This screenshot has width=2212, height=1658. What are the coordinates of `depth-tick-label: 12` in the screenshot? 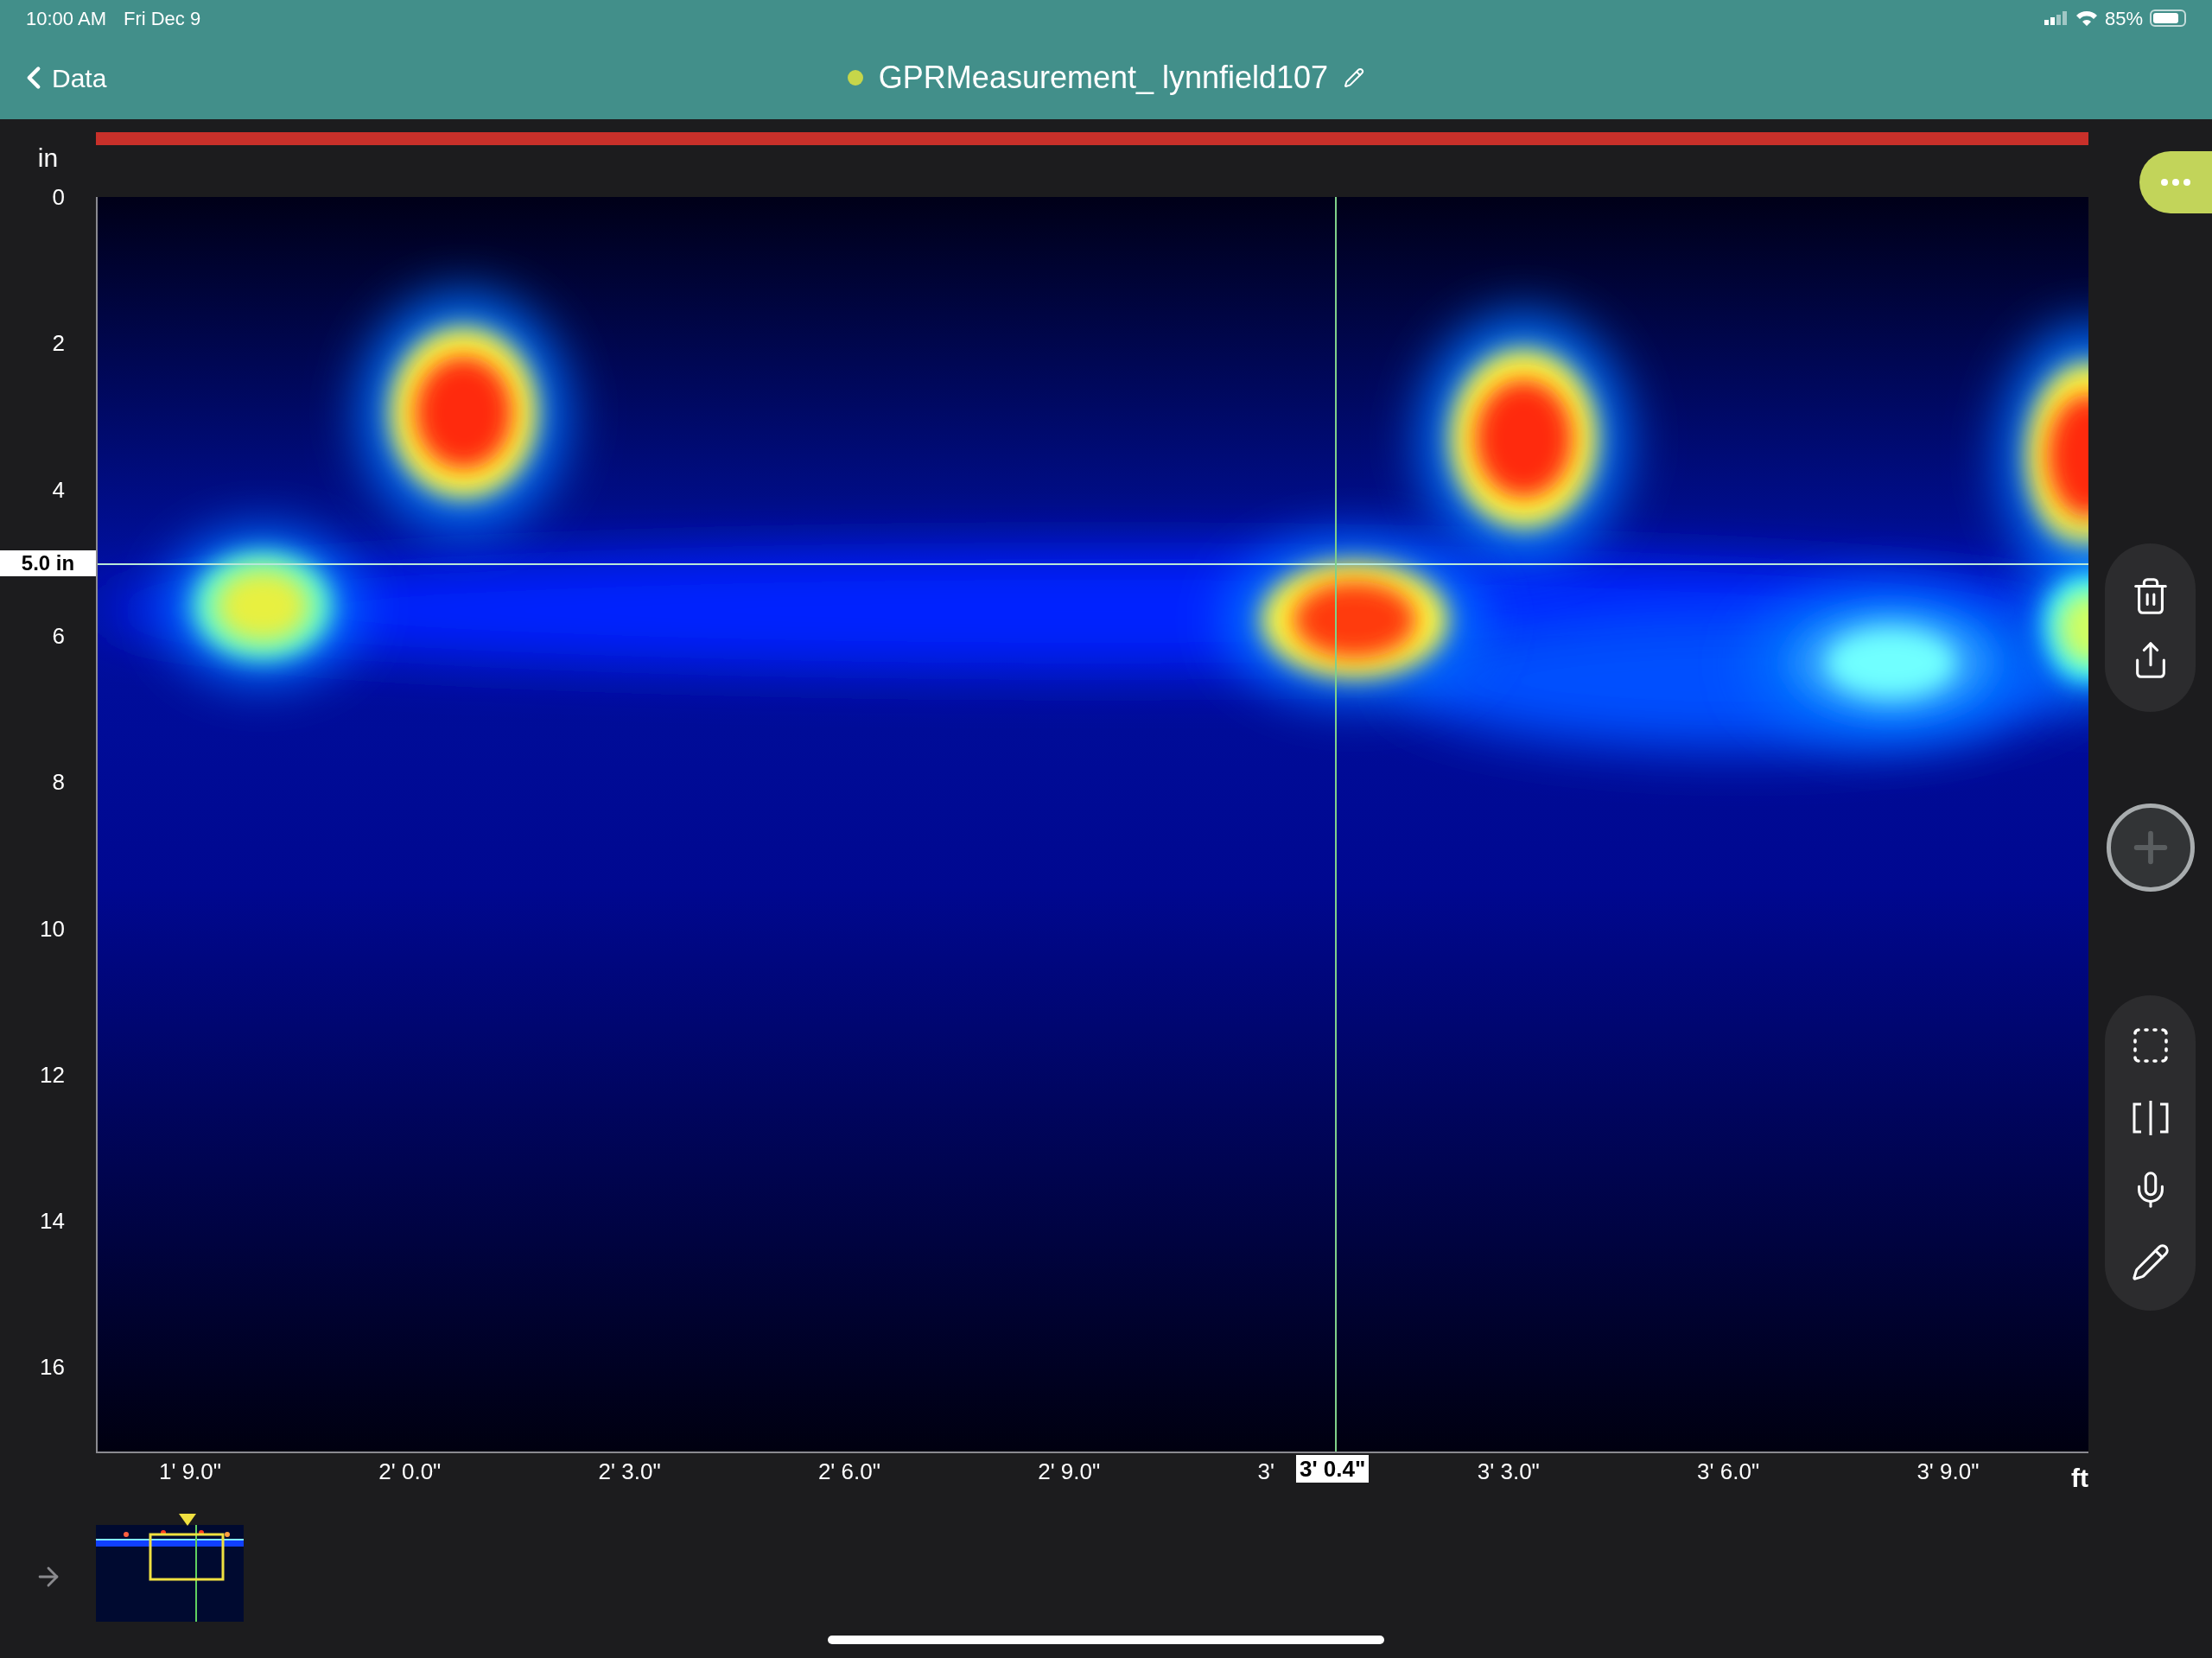 It's located at (52, 1074).